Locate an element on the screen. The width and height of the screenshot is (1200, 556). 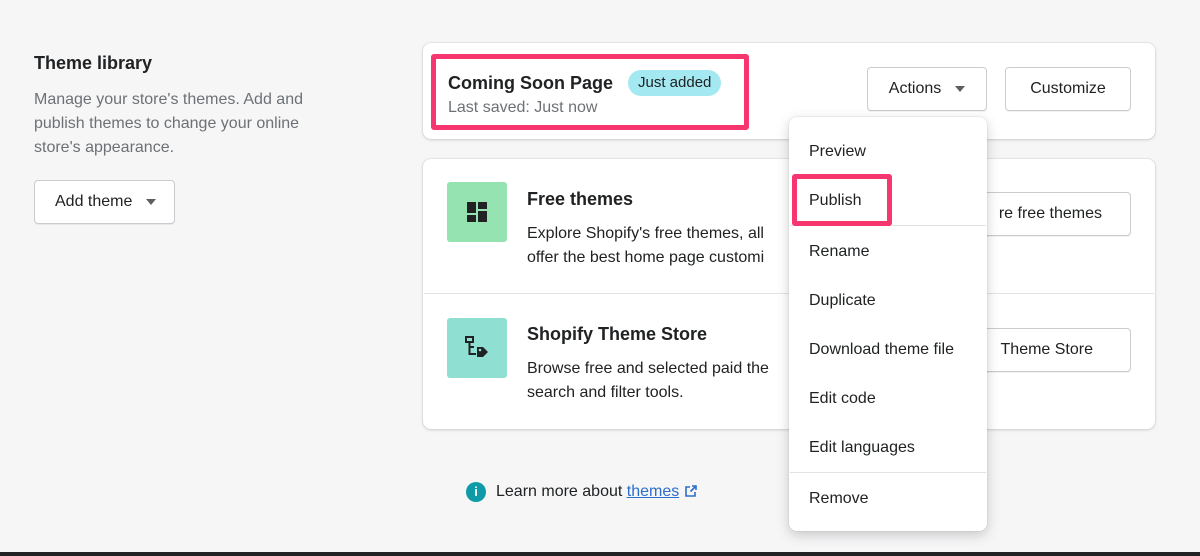
learn-more: i Learn more about themes is located at coordinates (582, 492).